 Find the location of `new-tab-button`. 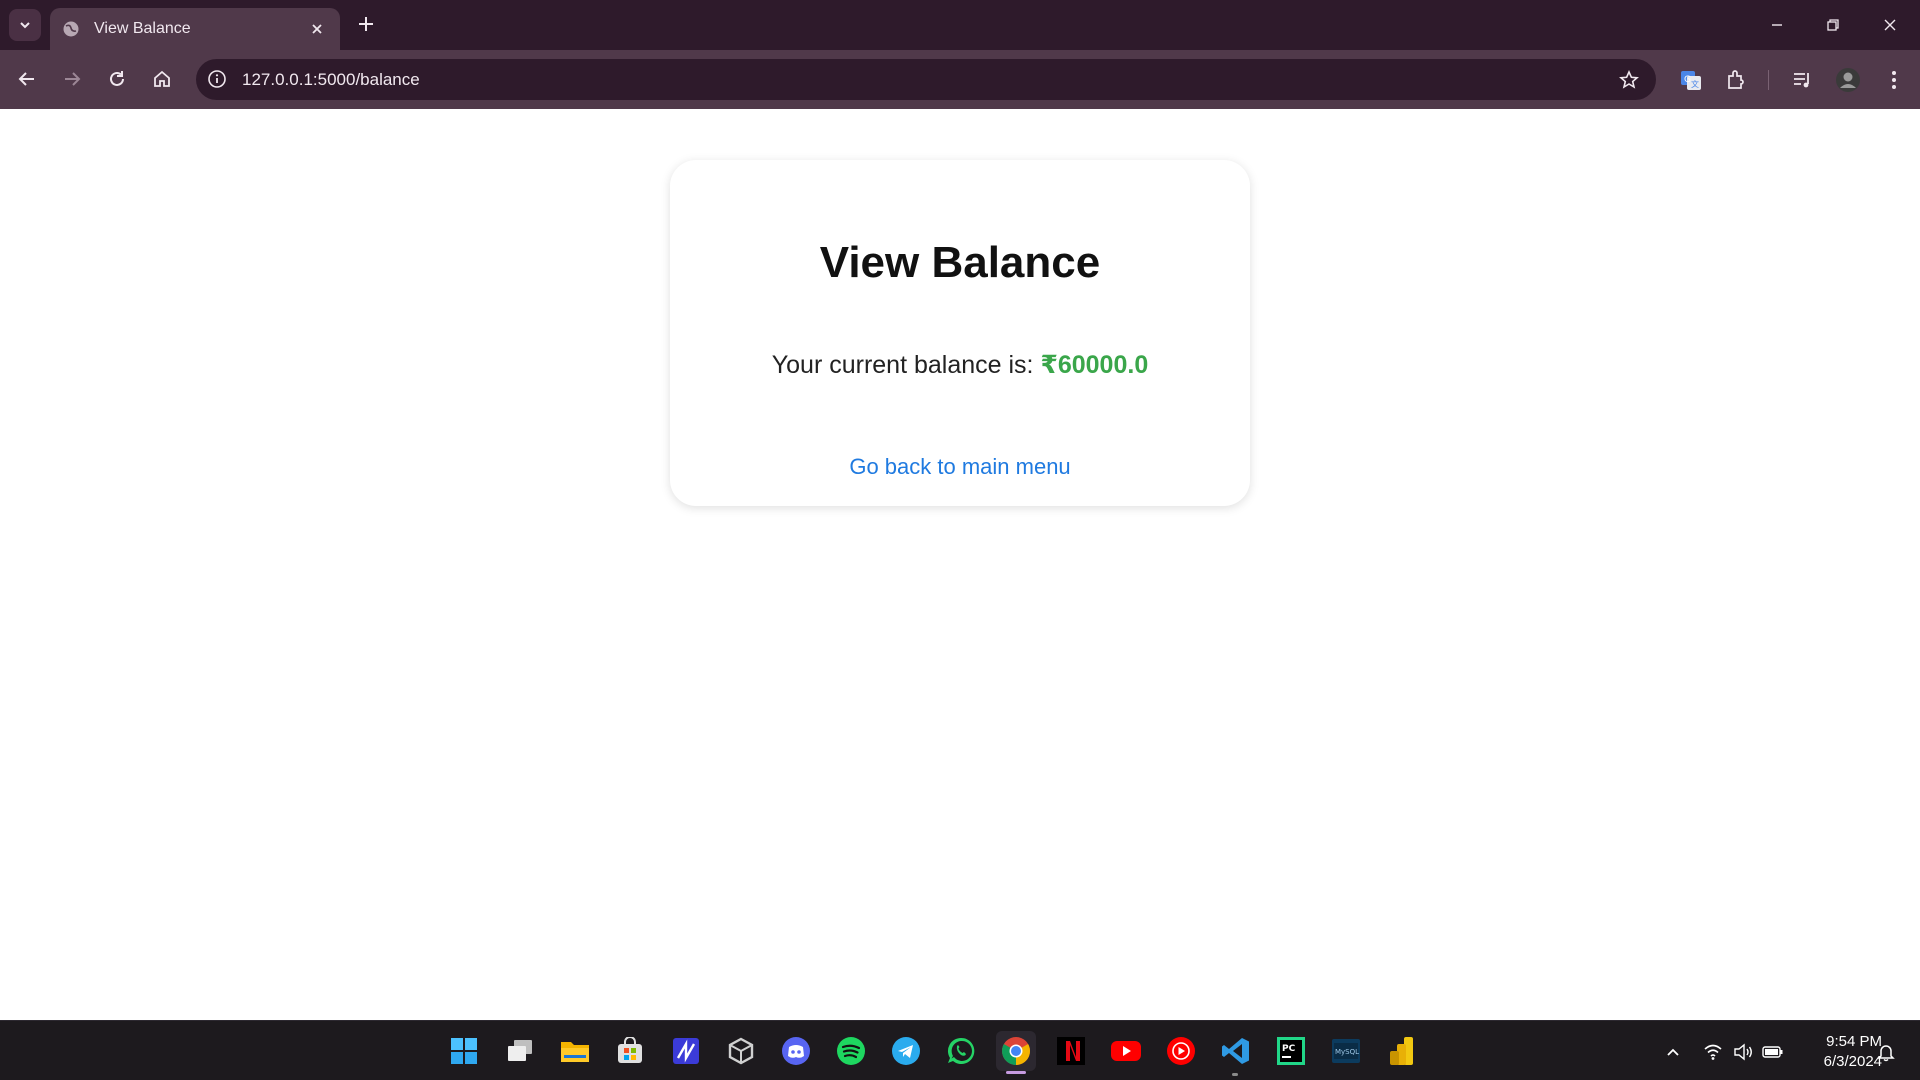

new-tab-button is located at coordinates (366, 24).